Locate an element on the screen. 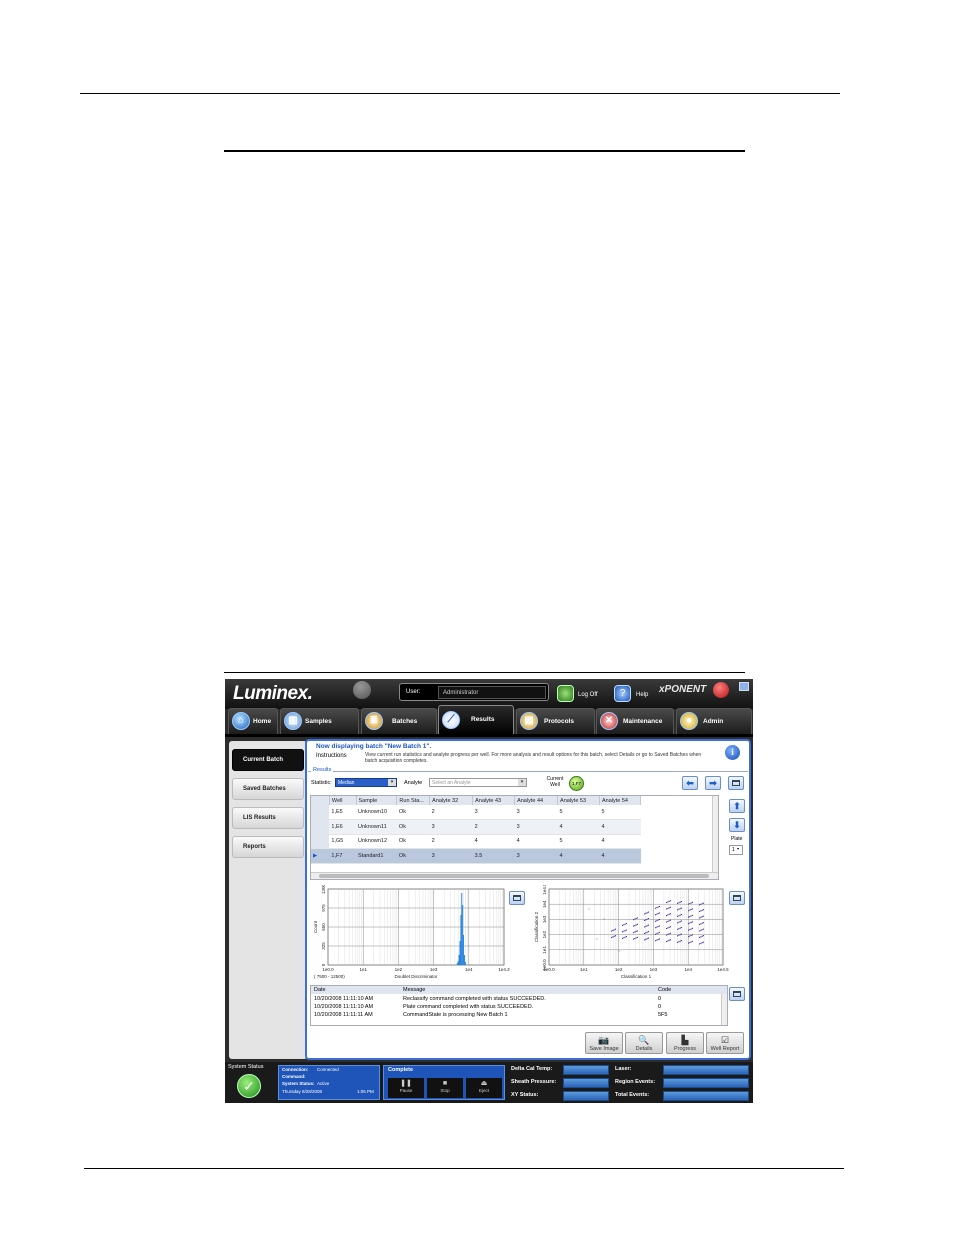 This screenshot has height=1235, width=954. maximize-scatter-button is located at coordinates (737, 898).